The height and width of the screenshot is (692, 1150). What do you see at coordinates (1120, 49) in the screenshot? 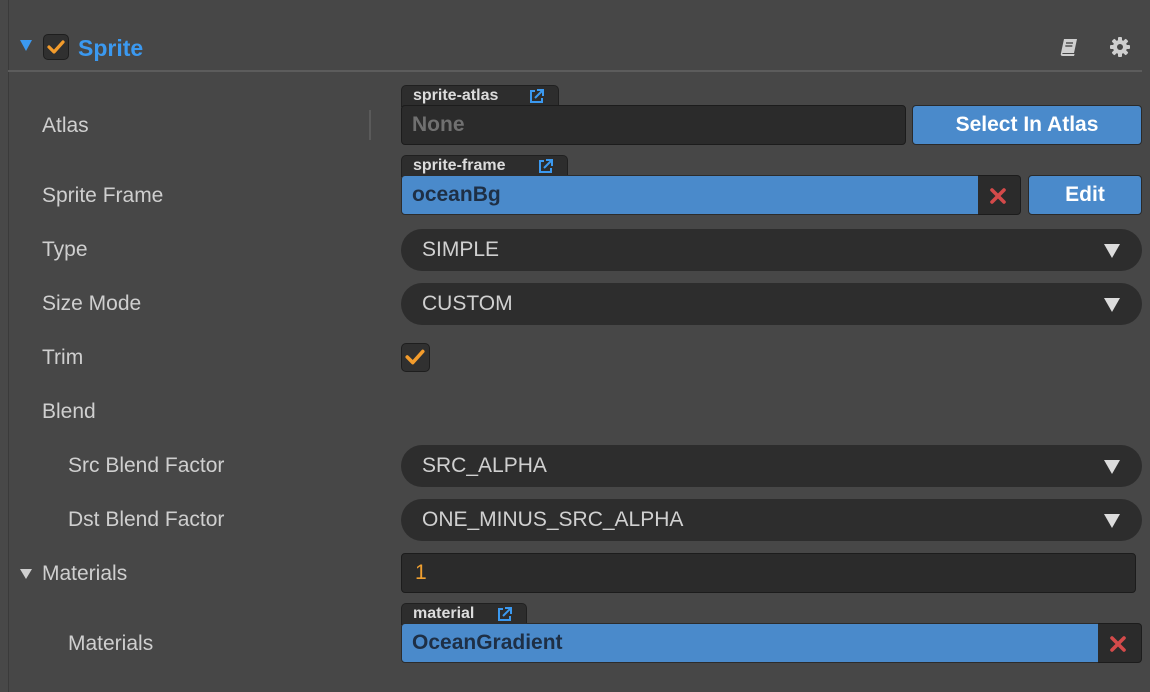
I see `gear-icon` at bounding box center [1120, 49].